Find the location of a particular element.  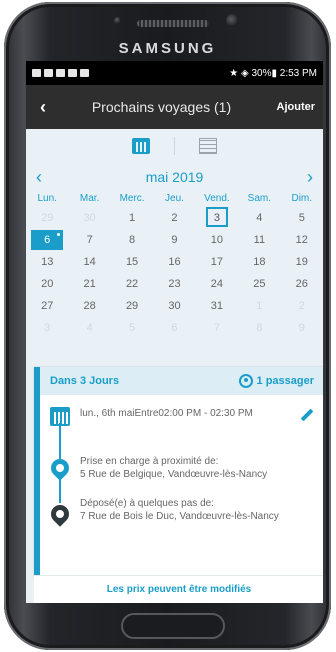

edit-icon is located at coordinates (307, 415).